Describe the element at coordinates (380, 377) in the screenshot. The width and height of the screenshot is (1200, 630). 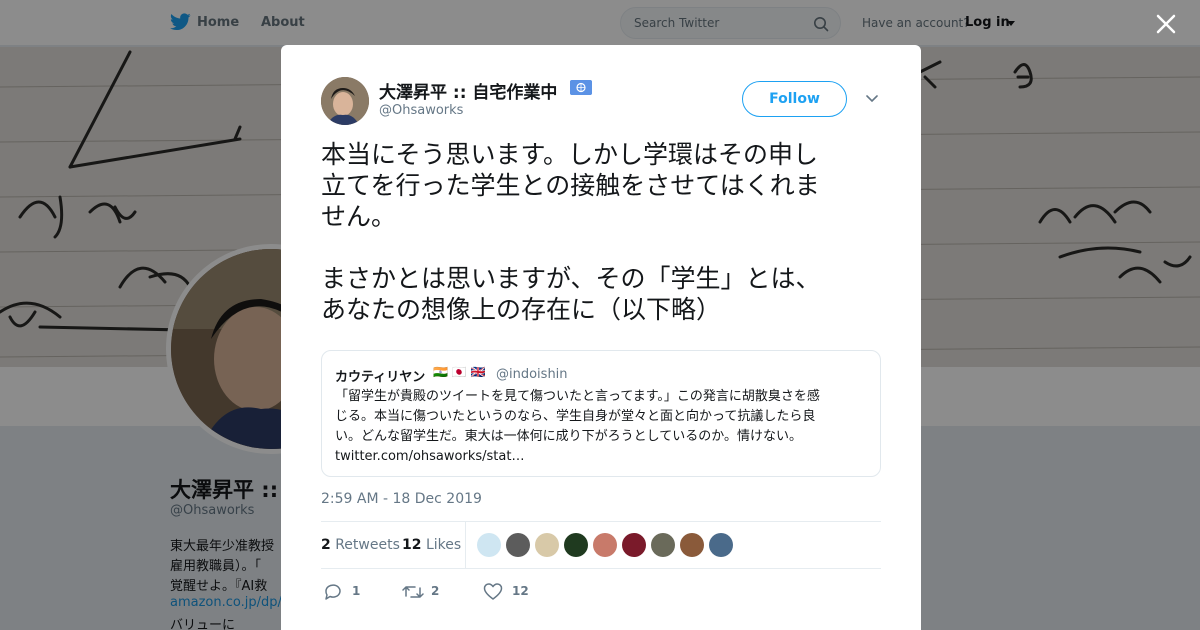
I see `quoted-author-name: カウティリヤン` at that location.